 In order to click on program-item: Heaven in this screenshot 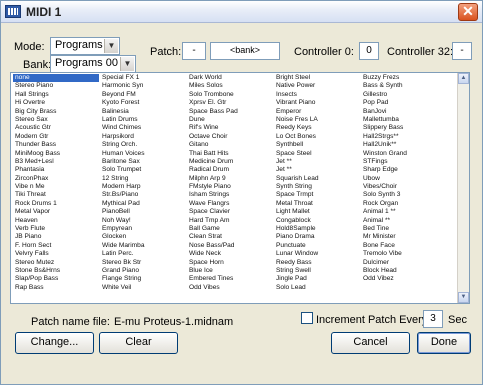, I will do `click(56, 221)`.